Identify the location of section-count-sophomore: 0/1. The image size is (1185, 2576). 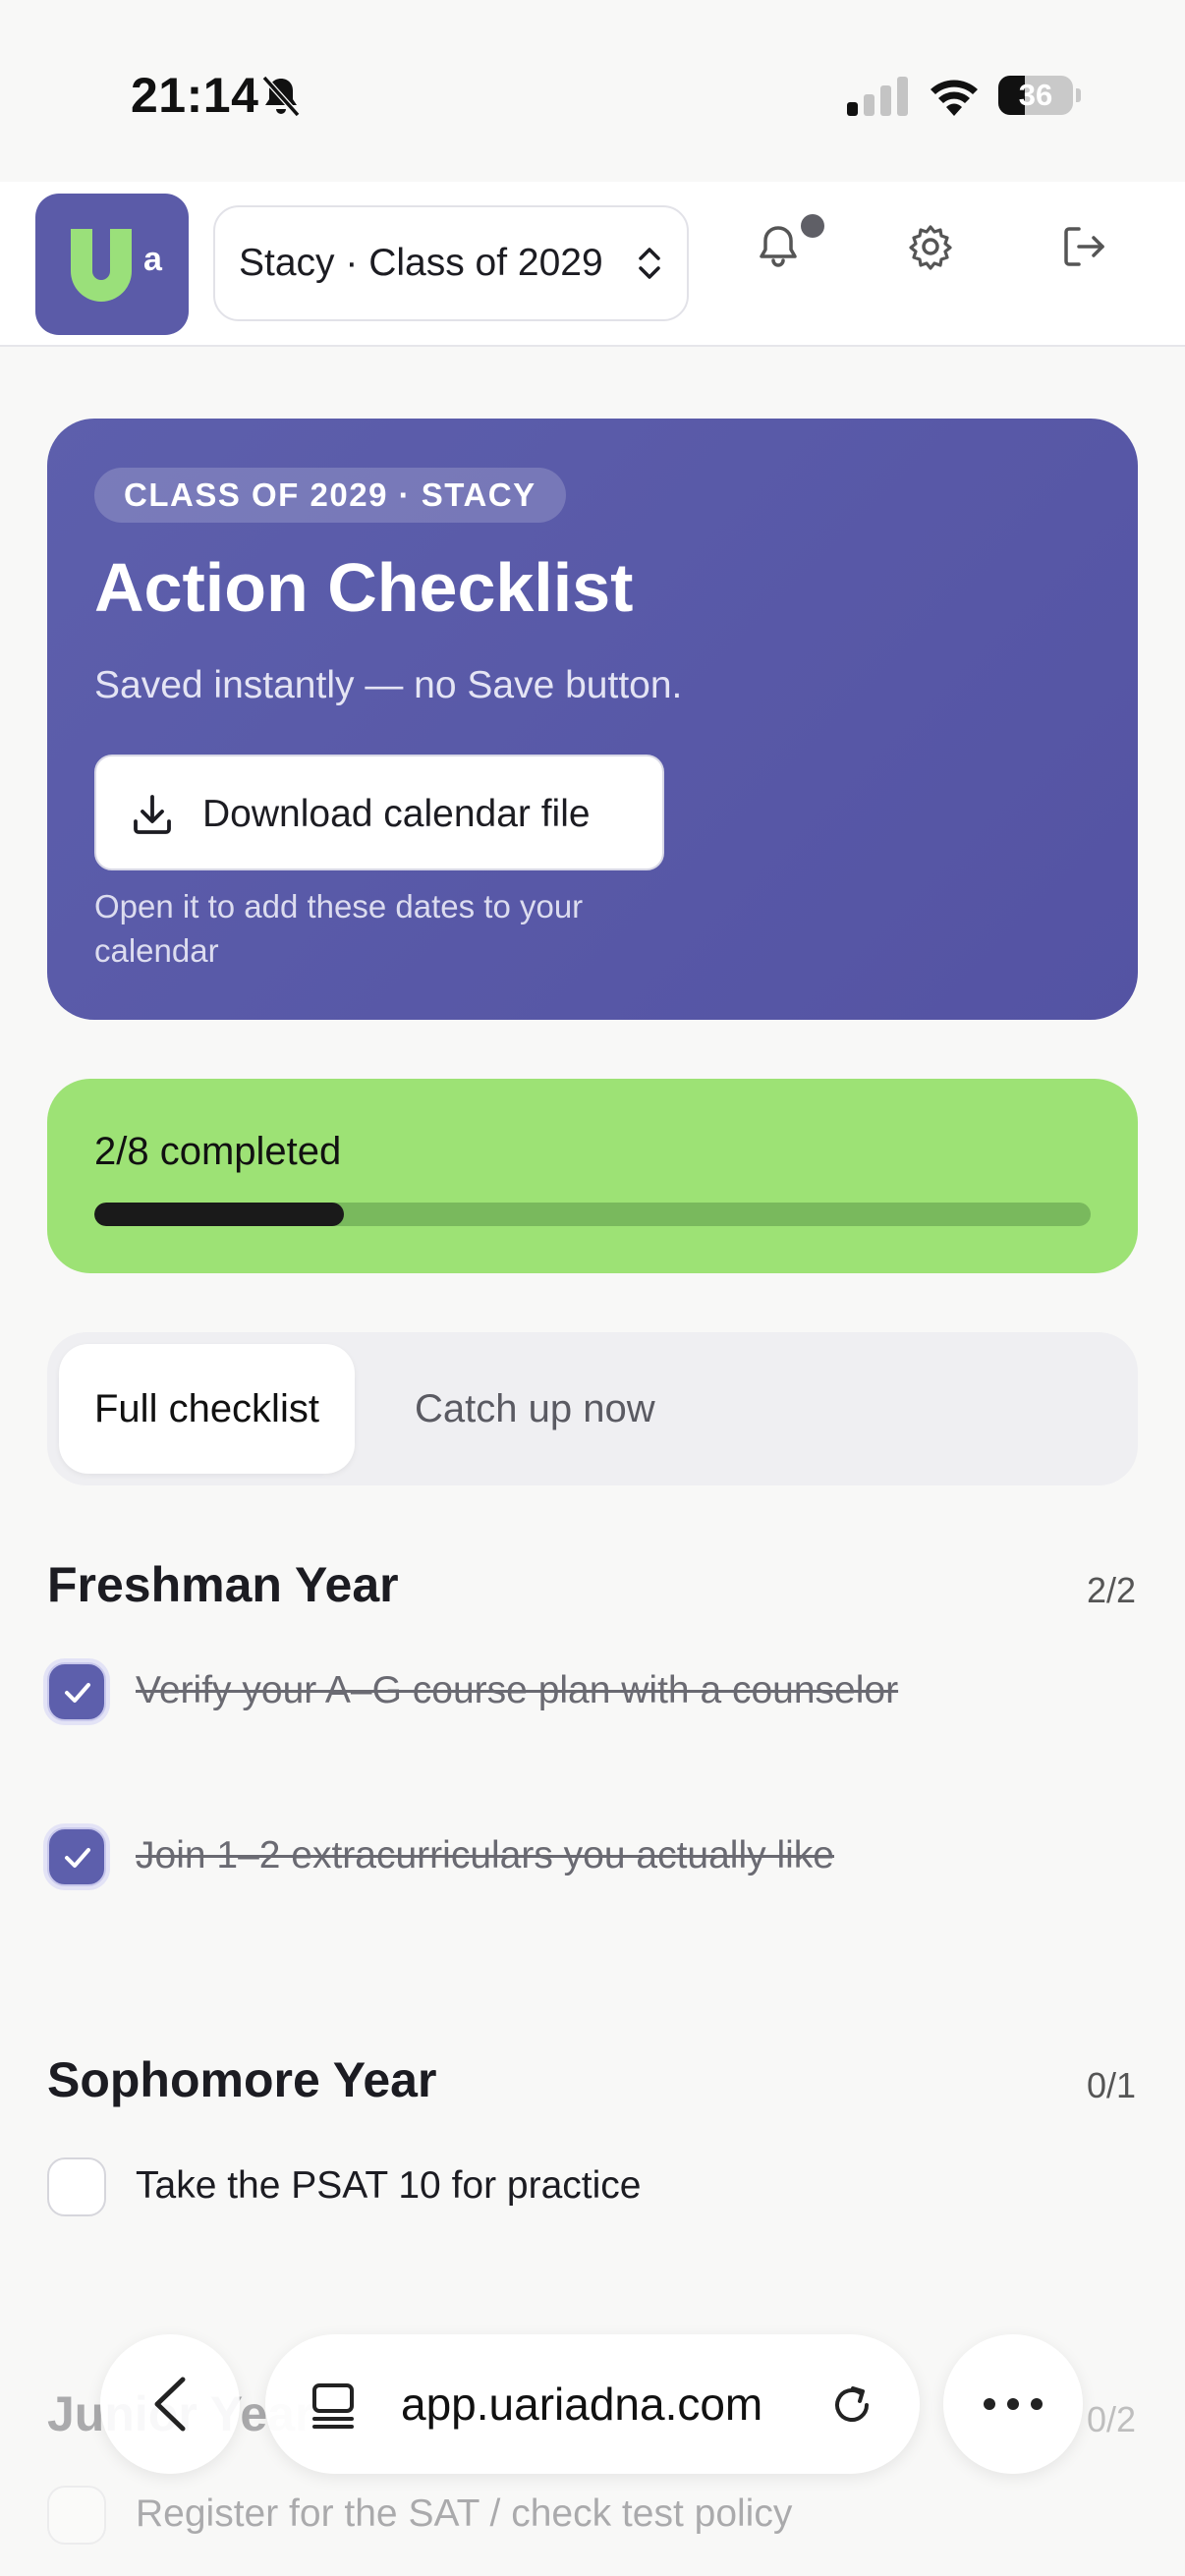
(1111, 2085).